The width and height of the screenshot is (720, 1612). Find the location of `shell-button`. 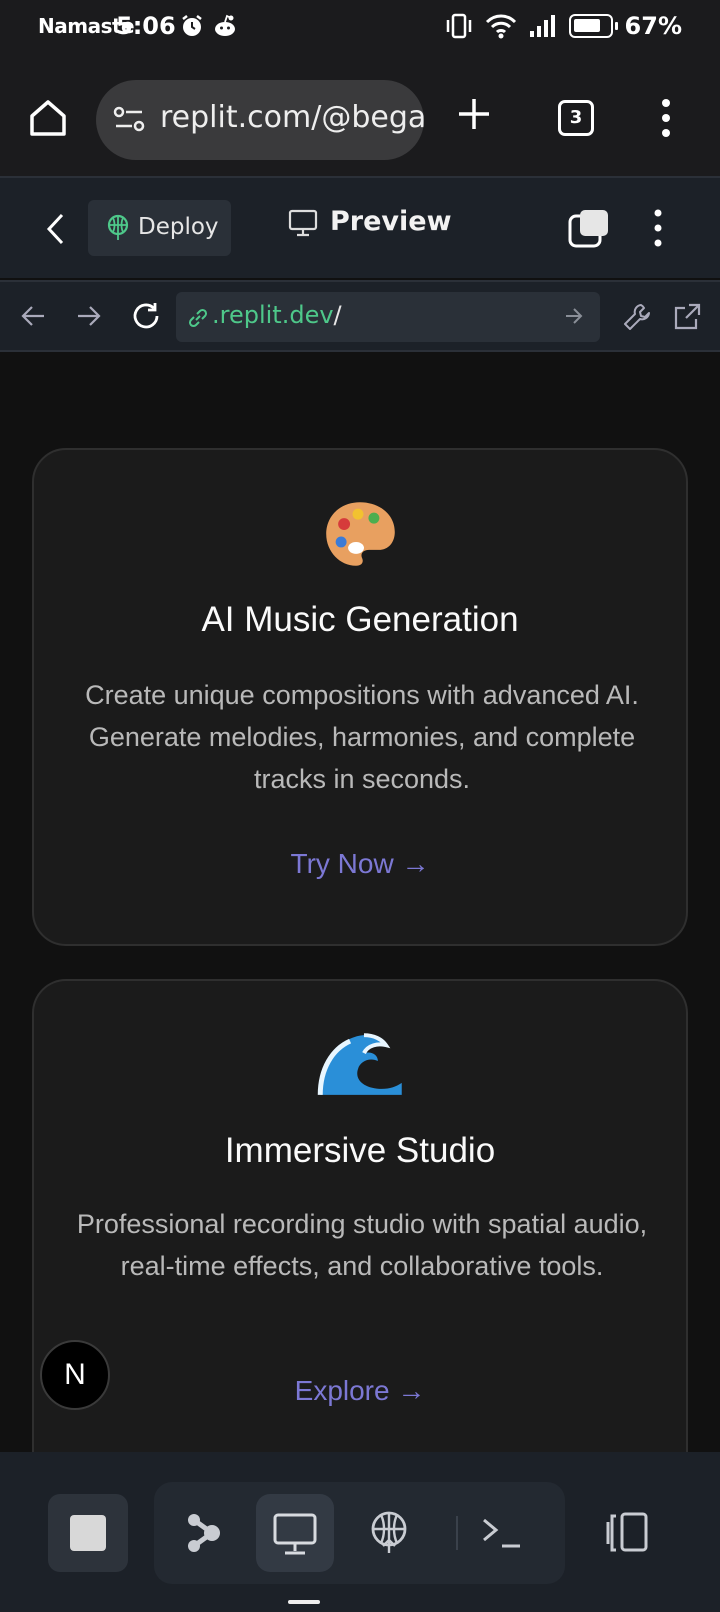

shell-button is located at coordinates (503, 1533).